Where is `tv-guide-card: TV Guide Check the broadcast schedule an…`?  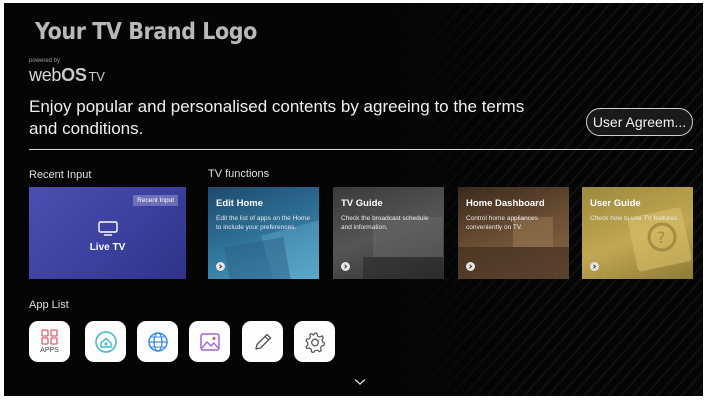 tv-guide-card: TV Guide Check the broadcast schedule an… is located at coordinates (388, 233).